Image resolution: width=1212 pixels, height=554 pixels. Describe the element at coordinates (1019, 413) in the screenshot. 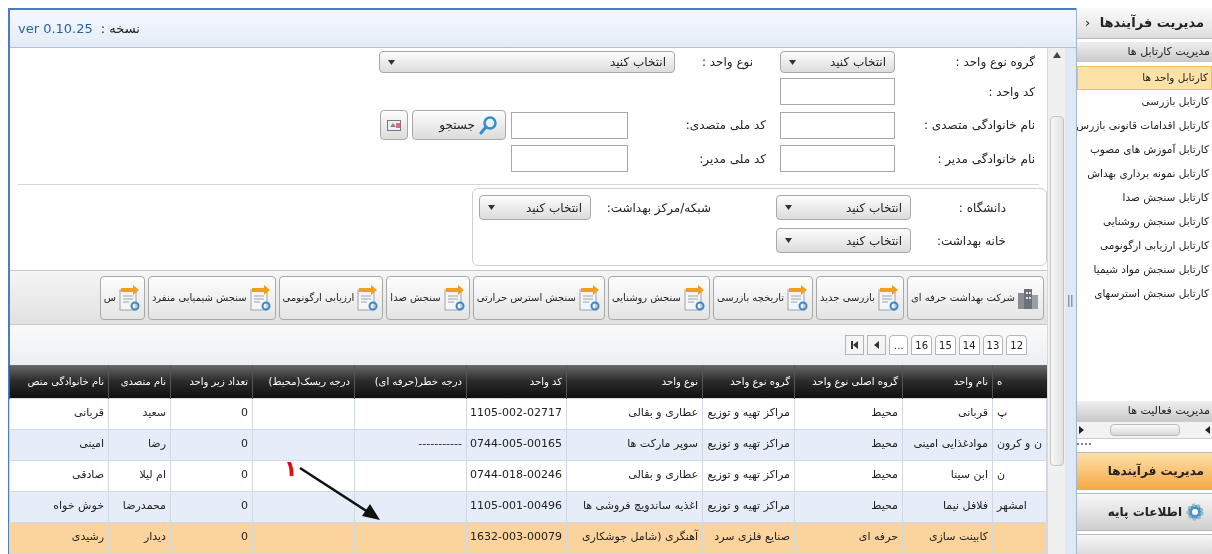

I see `table-cell: پ` at that location.